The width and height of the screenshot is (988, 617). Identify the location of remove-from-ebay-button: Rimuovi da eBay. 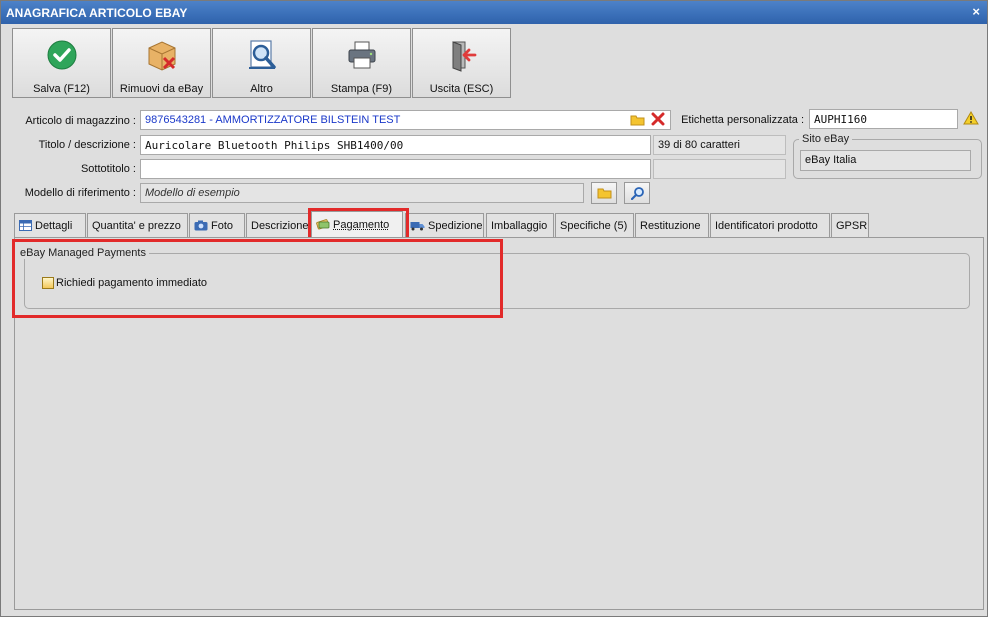
(161, 63).